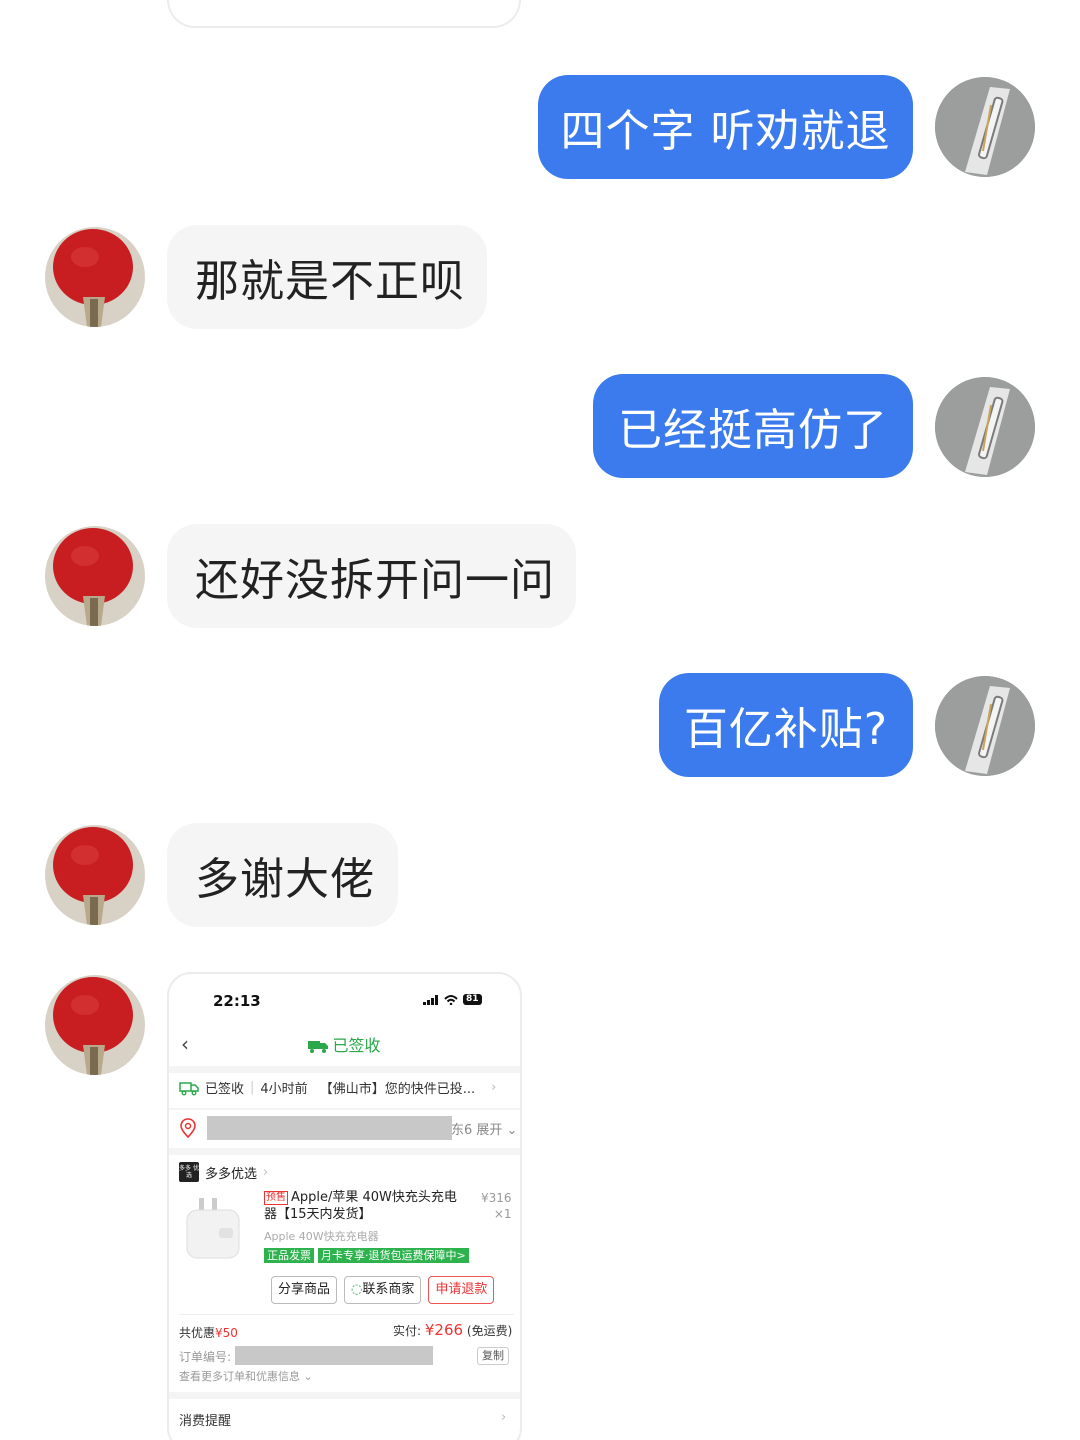 Image resolution: width=1080 pixels, height=1440 pixels. I want to click on tag-invoice: 正品发票, so click(289, 1255).